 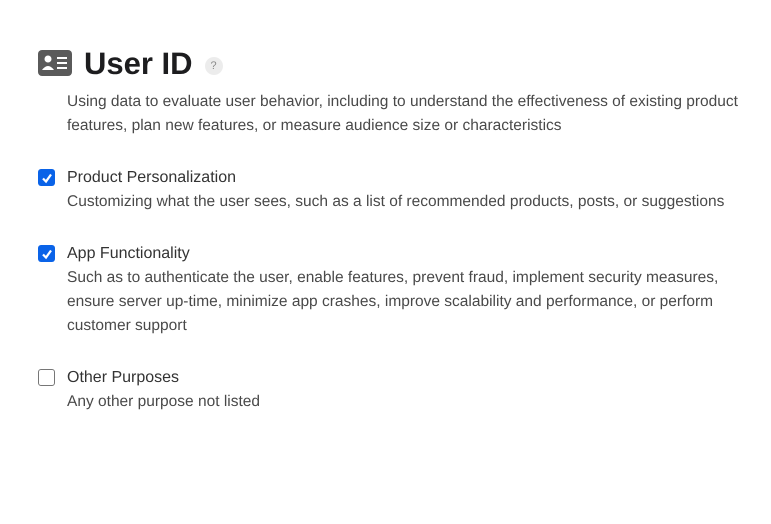 What do you see at coordinates (395, 202) in the screenshot?
I see `purpose-description: Customizing what the user sees, such as a list of recommended products, posts, or suggestions` at bounding box center [395, 202].